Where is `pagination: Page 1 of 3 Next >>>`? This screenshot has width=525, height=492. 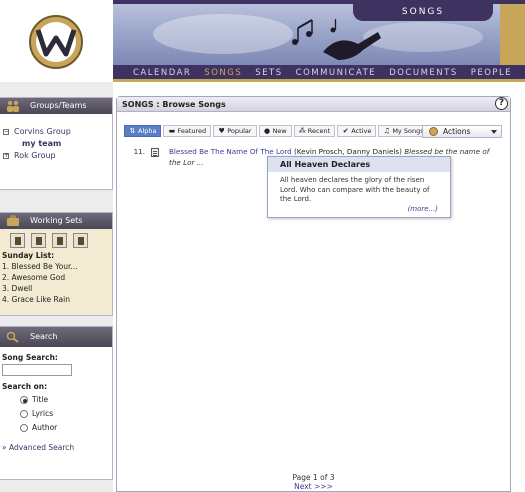 pagination: Page 1 of 3 Next >>> is located at coordinates (313, 482).